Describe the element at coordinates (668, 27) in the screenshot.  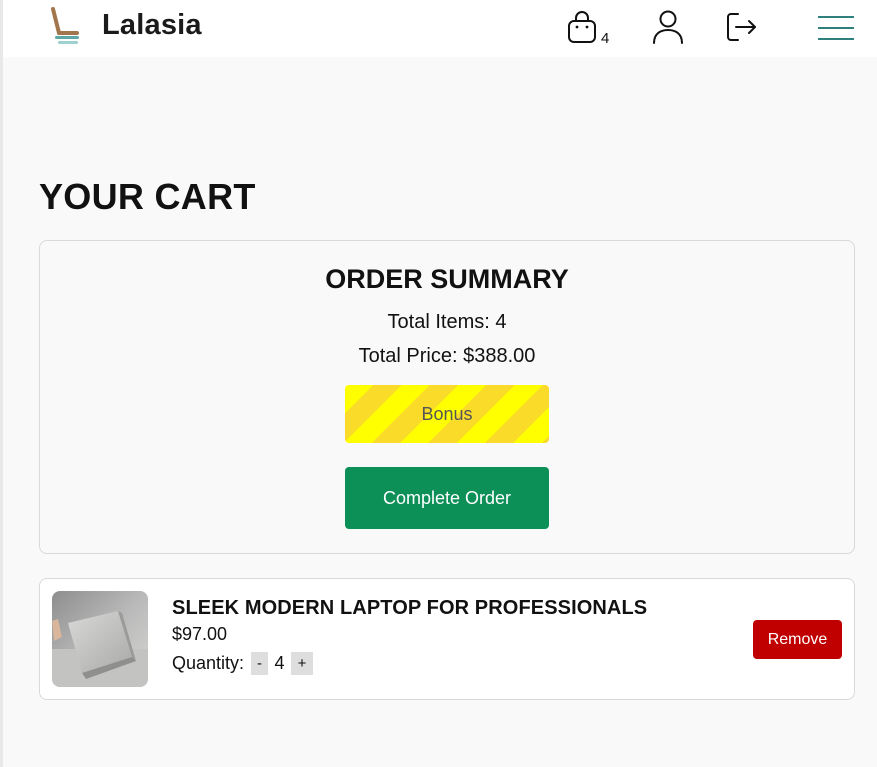
I see `user-icon` at that location.